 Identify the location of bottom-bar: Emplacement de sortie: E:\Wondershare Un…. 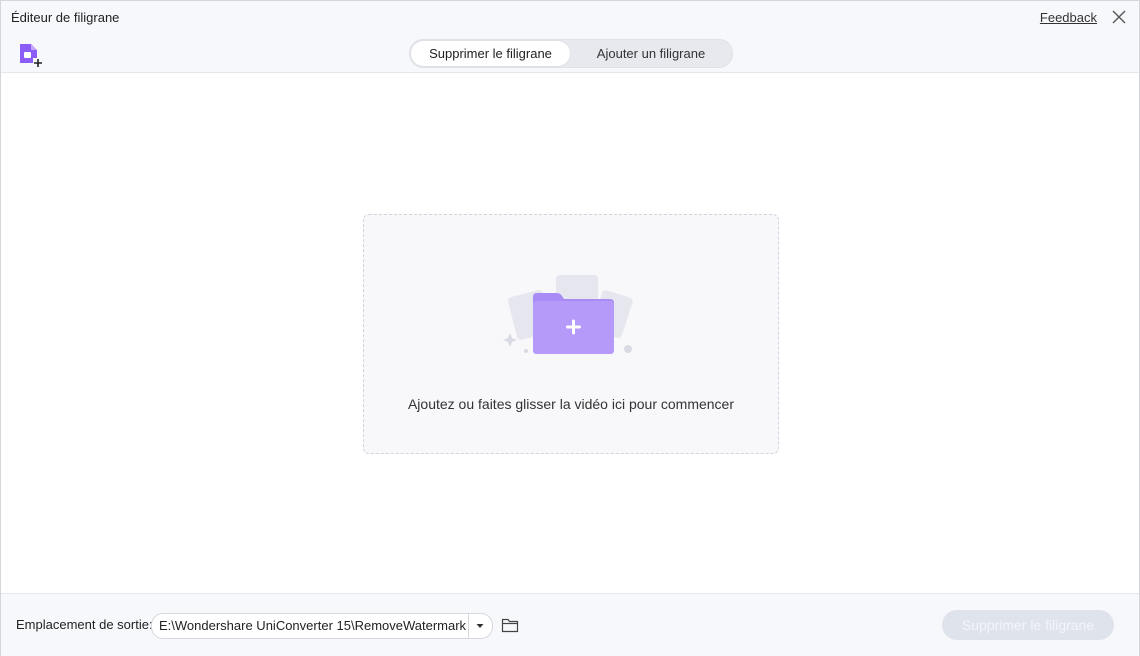
(570, 624).